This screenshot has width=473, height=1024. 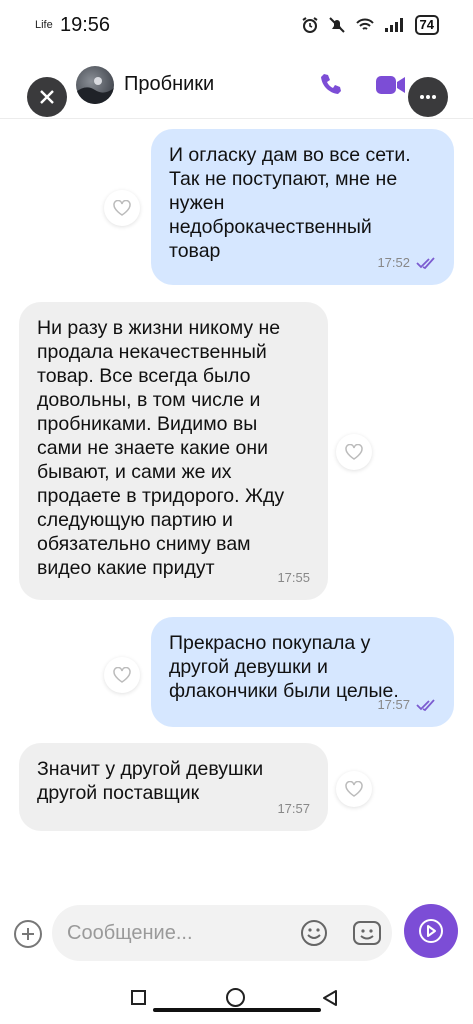 I want to click on status-icons: 74, so click(x=370, y=25).